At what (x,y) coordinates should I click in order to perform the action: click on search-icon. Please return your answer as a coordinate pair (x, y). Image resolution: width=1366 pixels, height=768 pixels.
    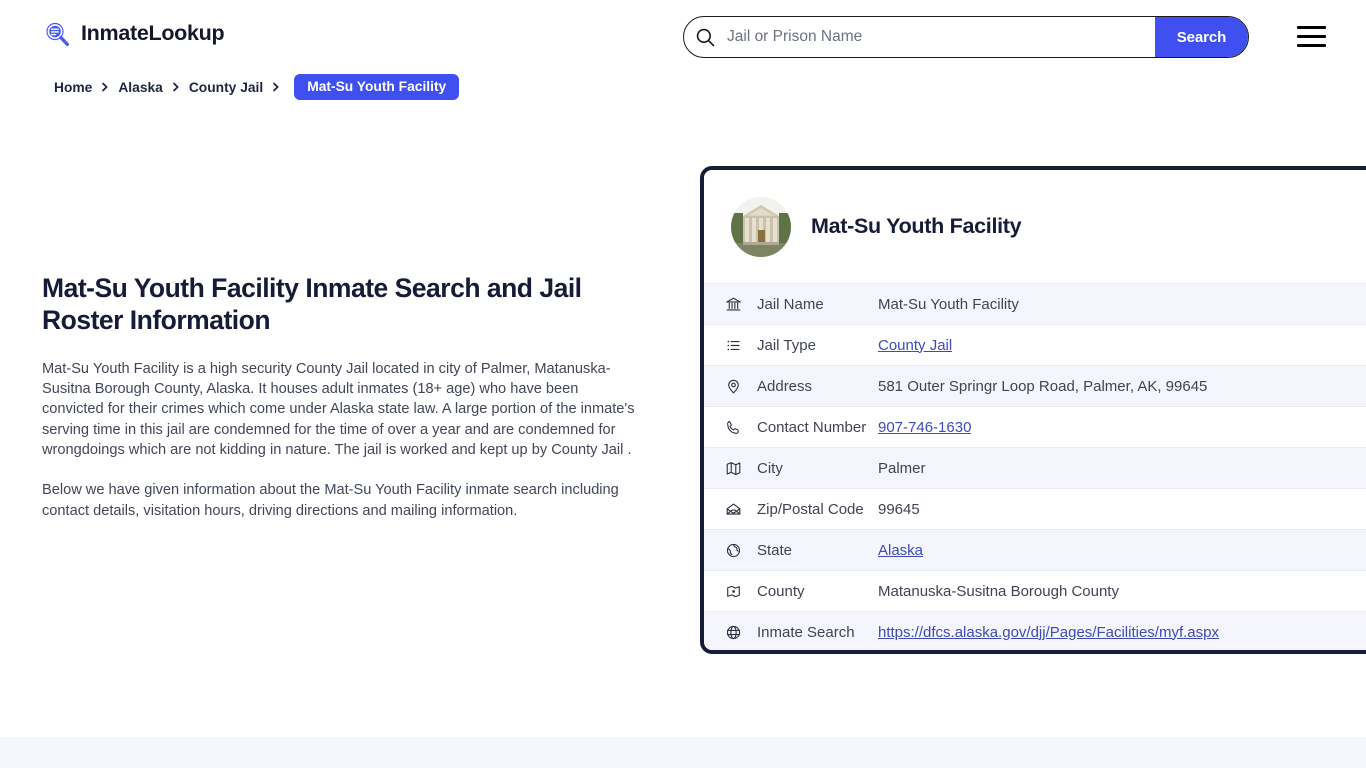
    Looking at the image, I should click on (701, 37).